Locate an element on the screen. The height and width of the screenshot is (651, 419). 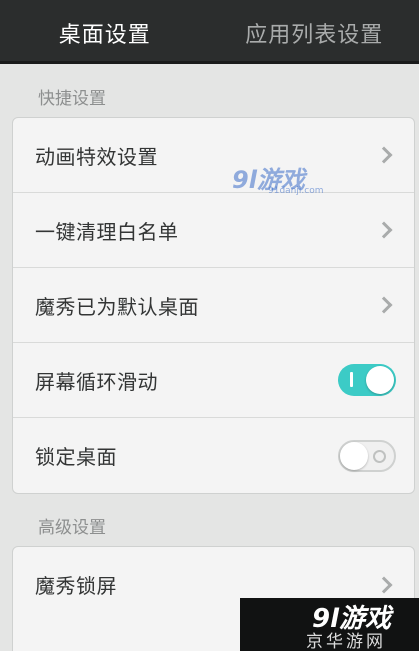
watermark-site: 91danji.com is located at coordinates (296, 191).